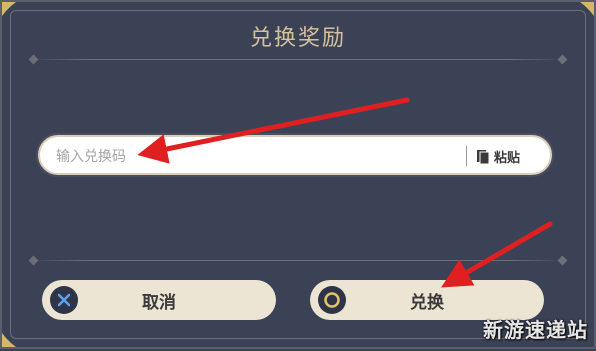 The height and width of the screenshot is (351, 596). Describe the element at coordinates (427, 302) in the screenshot. I see `redeem-label: 兑换` at that location.